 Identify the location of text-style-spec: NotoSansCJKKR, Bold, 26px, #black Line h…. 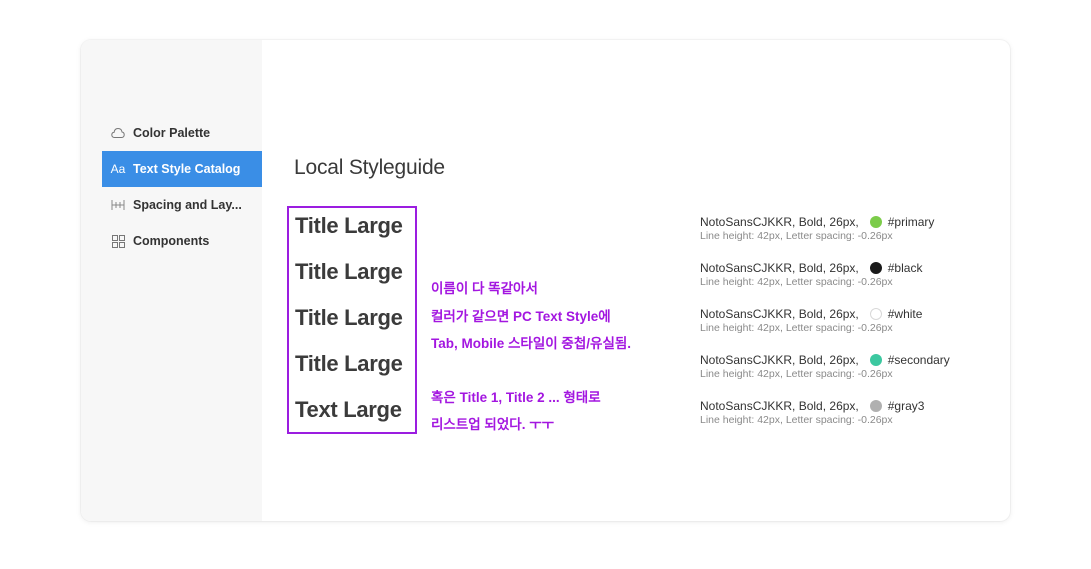
(850, 274).